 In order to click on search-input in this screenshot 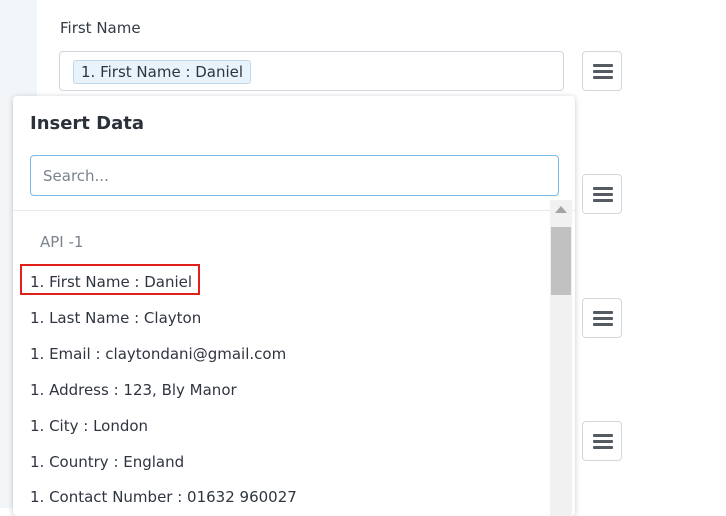, I will do `click(294, 175)`.